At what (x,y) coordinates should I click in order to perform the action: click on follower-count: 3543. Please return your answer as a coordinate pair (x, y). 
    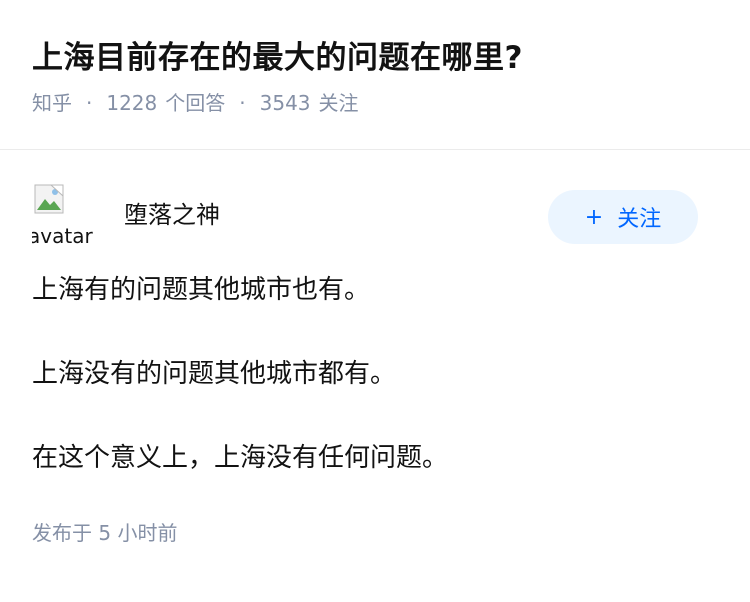
    Looking at the image, I should click on (285, 103).